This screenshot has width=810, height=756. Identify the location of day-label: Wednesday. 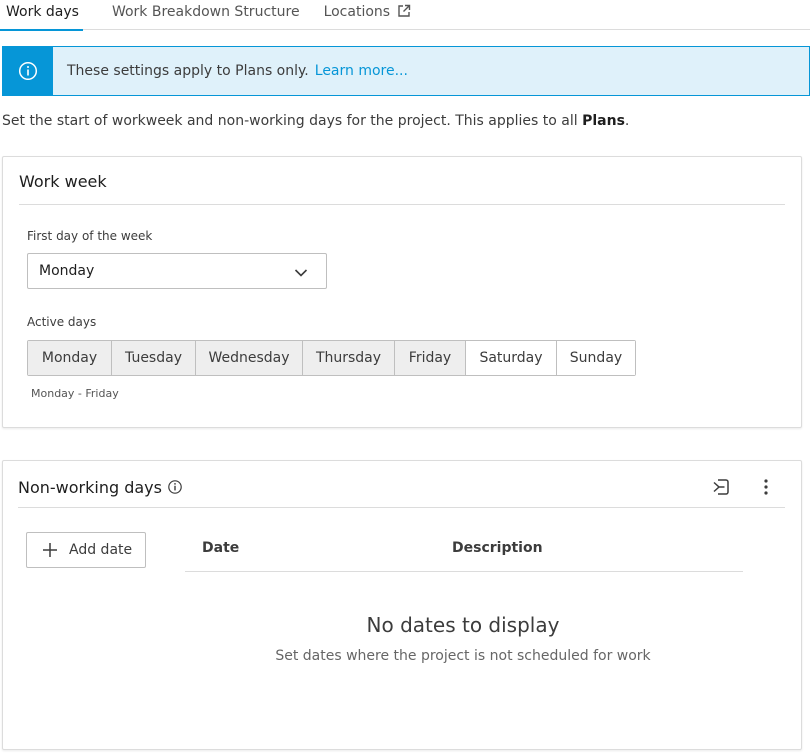
(249, 358).